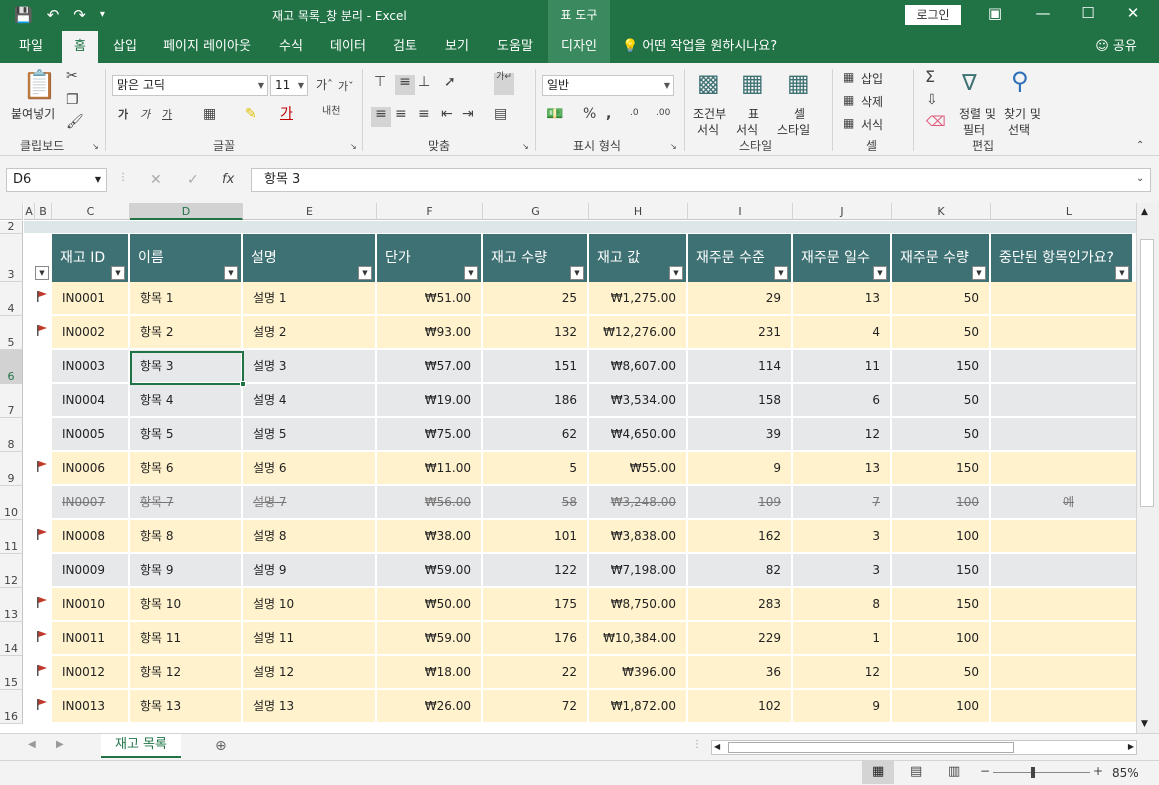 The image size is (1159, 785). What do you see at coordinates (381, 117) in the screenshot?
I see `align-left-icon: ≡` at bounding box center [381, 117].